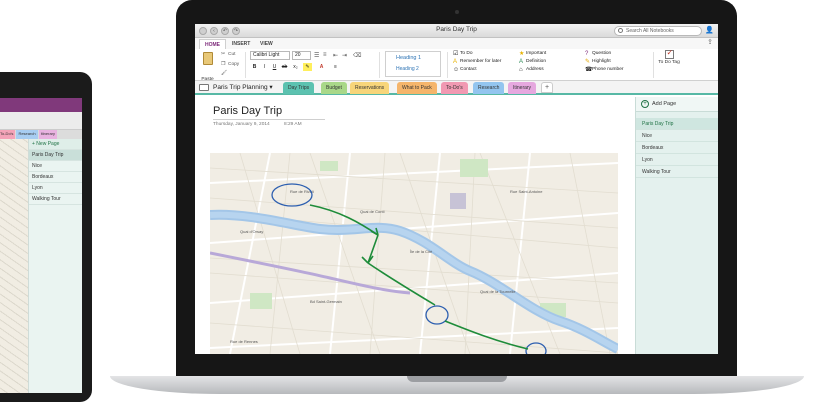 Image resolution: width=820 pixels, height=415 pixels. I want to click on tag-label: Remember for later, so click(481, 61).